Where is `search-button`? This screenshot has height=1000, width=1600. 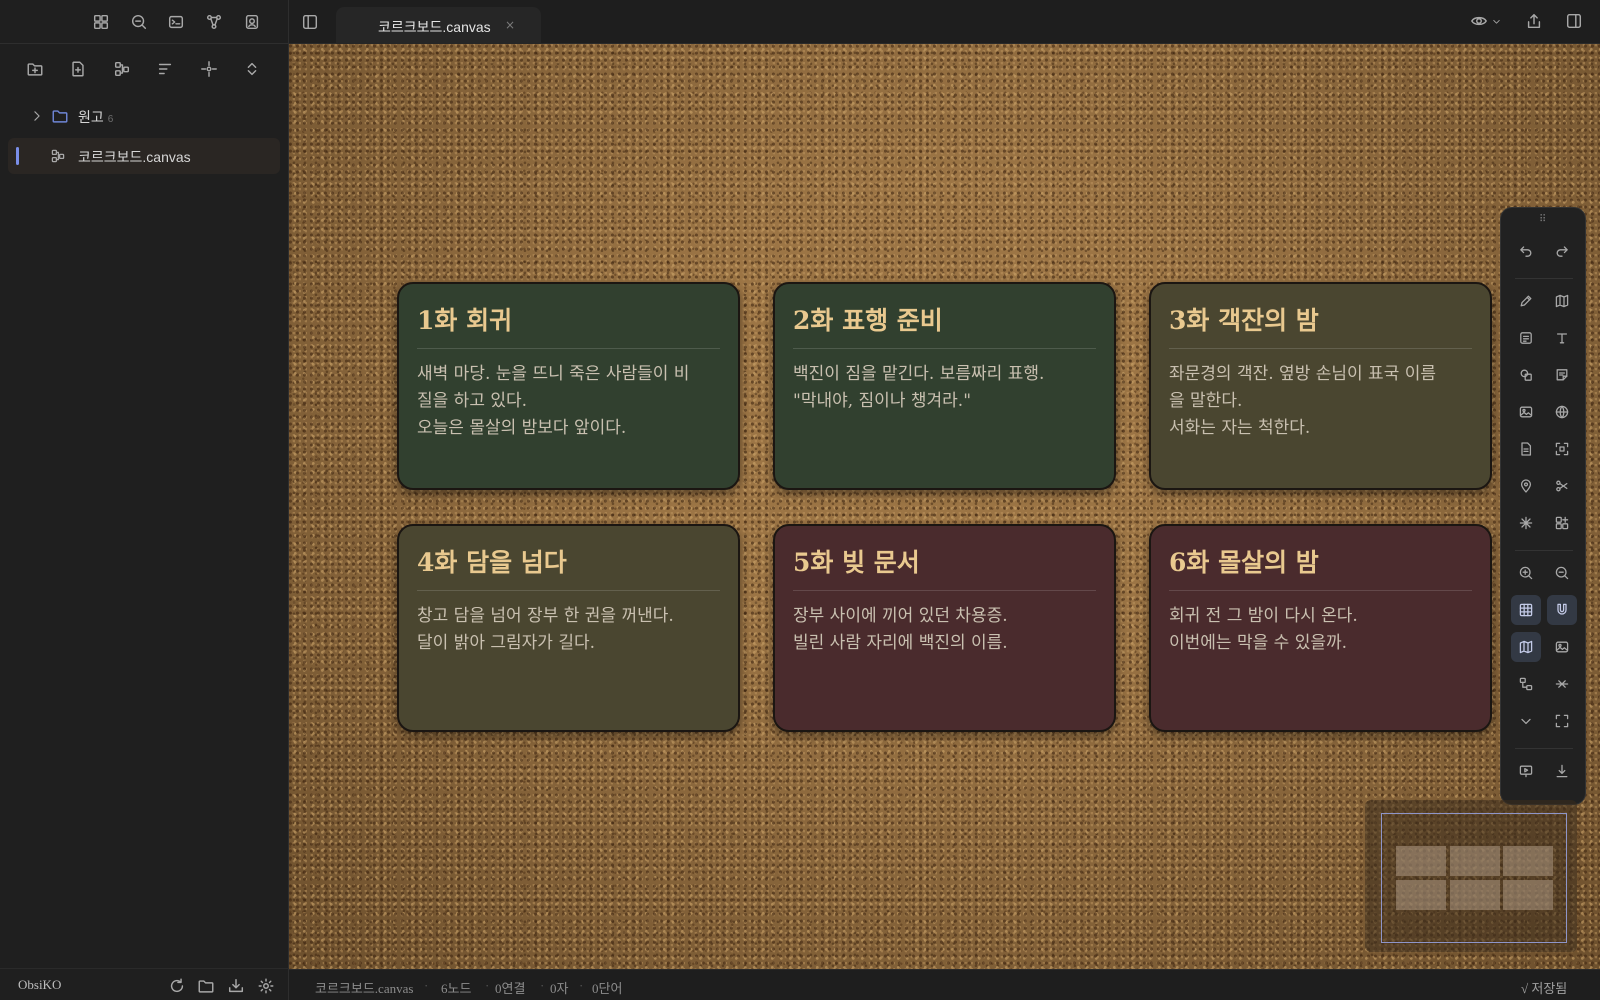 search-button is located at coordinates (139, 22).